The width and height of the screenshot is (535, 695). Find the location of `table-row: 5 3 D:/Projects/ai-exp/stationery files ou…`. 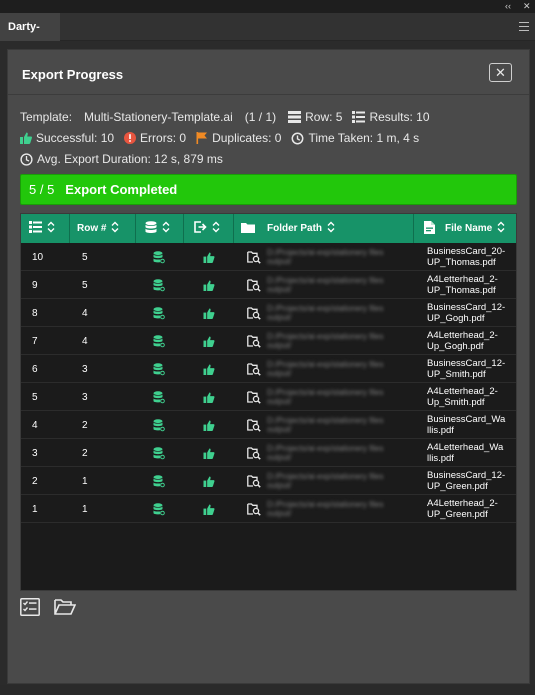

table-row: 5 3 D:/Projects/ai-exp/stationery files ou… is located at coordinates (268, 397).